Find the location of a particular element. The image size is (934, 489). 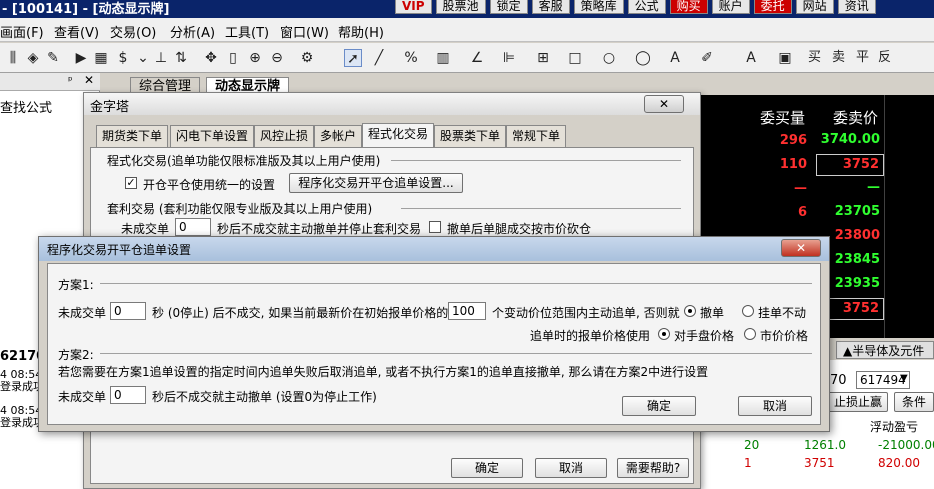

unified-settings-checkbox: ✓ is located at coordinates (131, 183).